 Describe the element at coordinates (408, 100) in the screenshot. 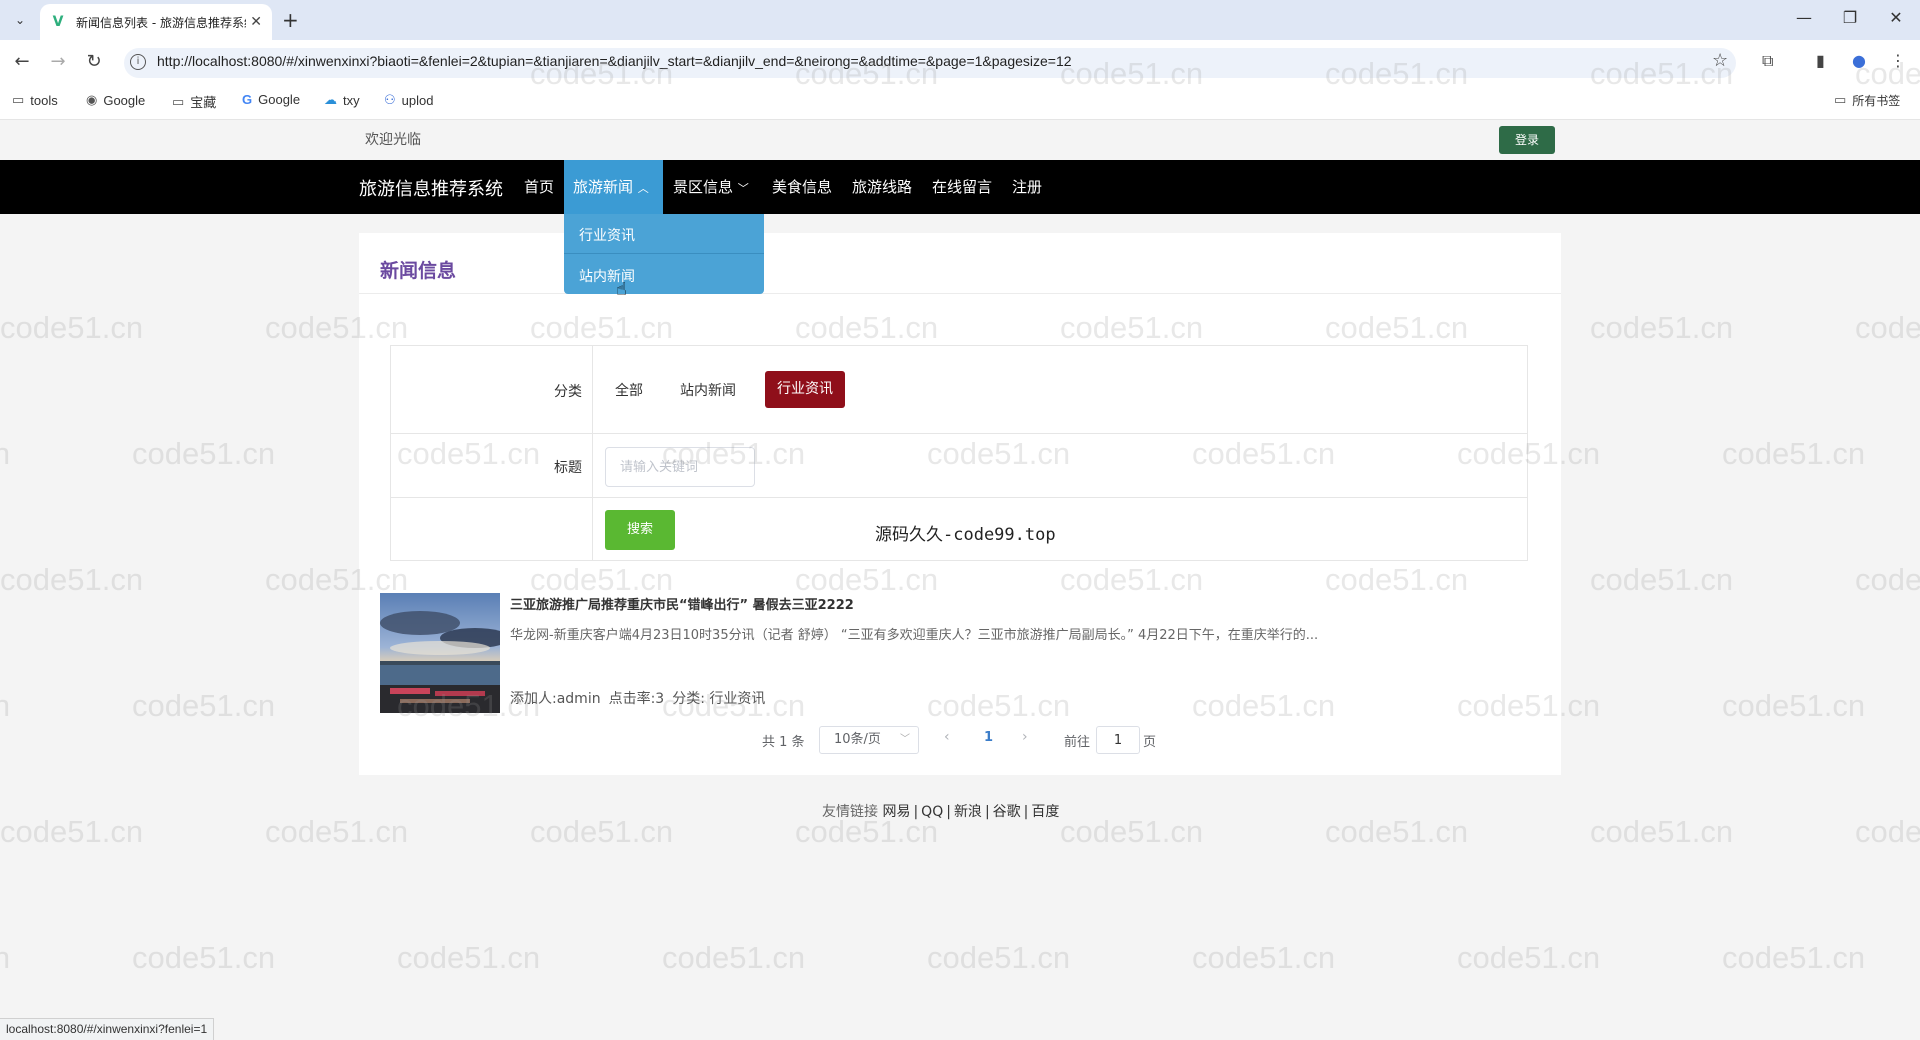

I see `bookmark-uplod: ⚇ uplod` at that location.